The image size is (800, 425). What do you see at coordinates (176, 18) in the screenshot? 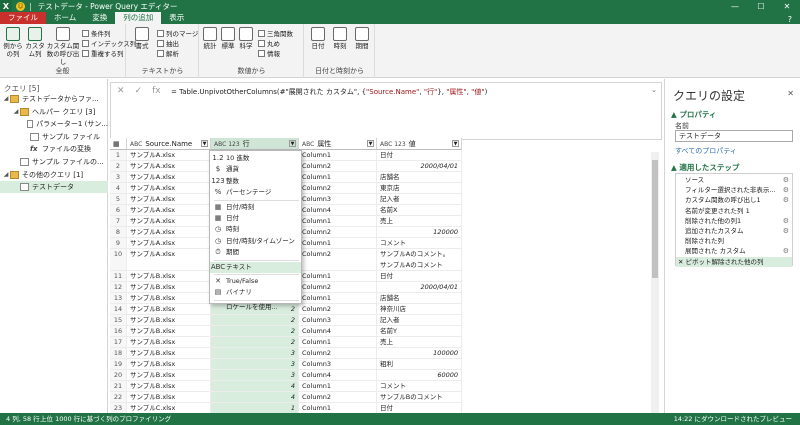
I see `tab-view: 表示` at bounding box center [176, 18].